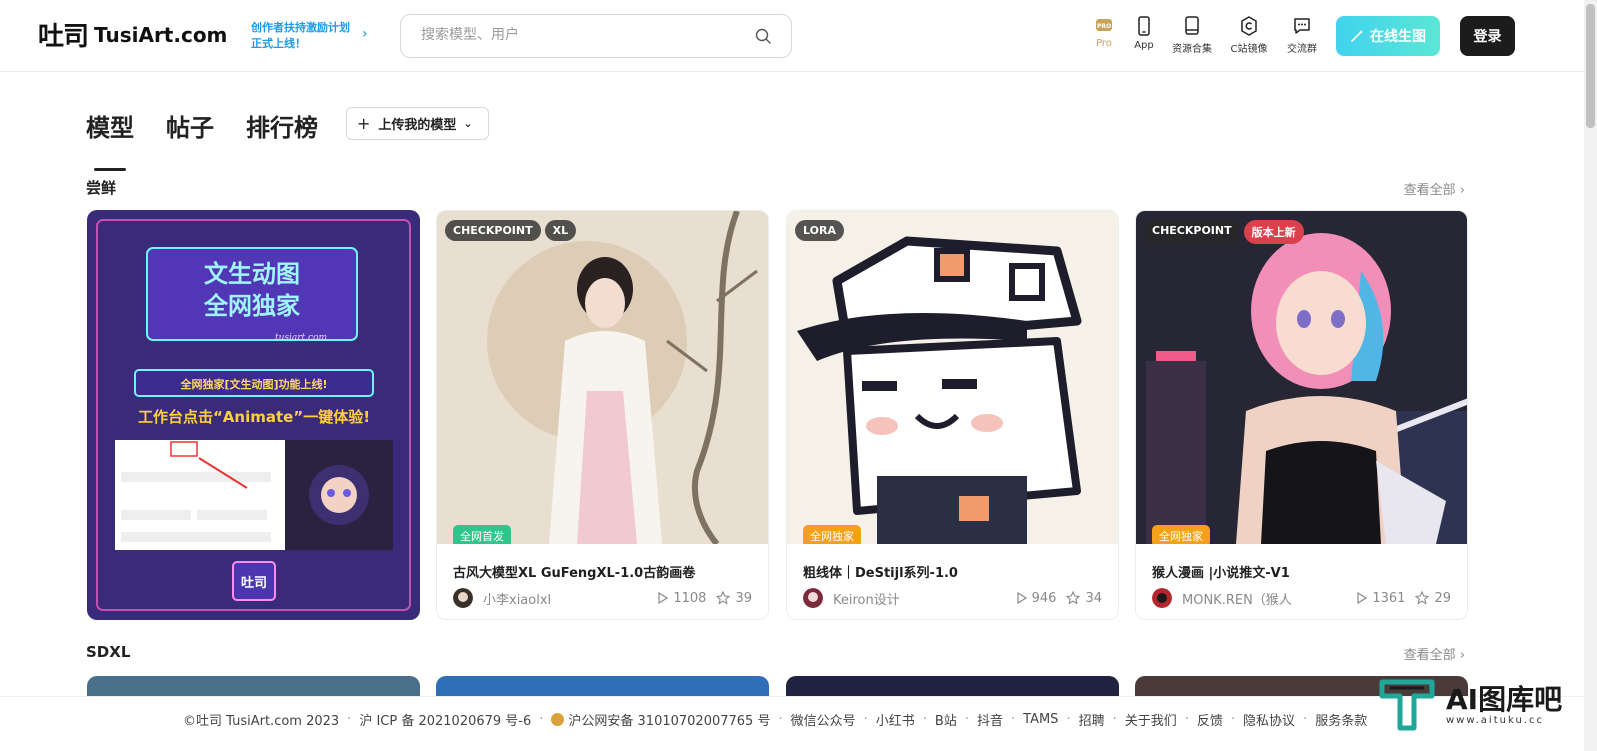 The image size is (1597, 751). What do you see at coordinates (880, 571) in the screenshot?
I see `model-title: 粗线体｜DeStijl系列-1.0` at bounding box center [880, 571].